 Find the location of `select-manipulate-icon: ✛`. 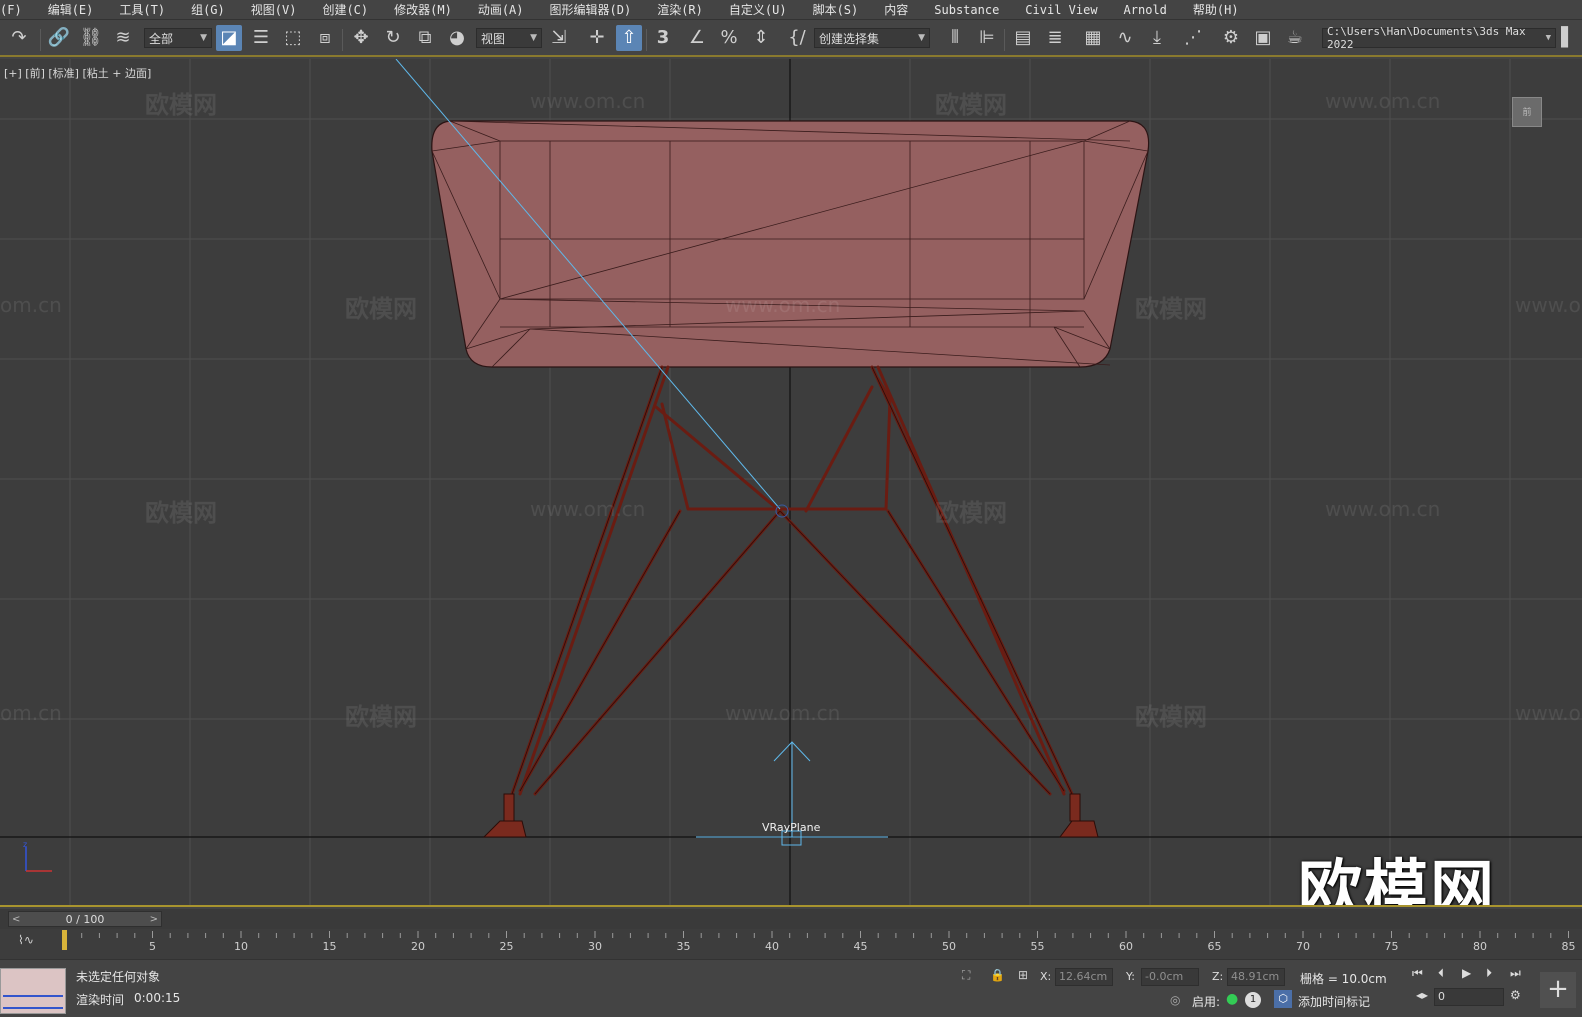

select-manipulate-icon: ✛ is located at coordinates (597, 38).